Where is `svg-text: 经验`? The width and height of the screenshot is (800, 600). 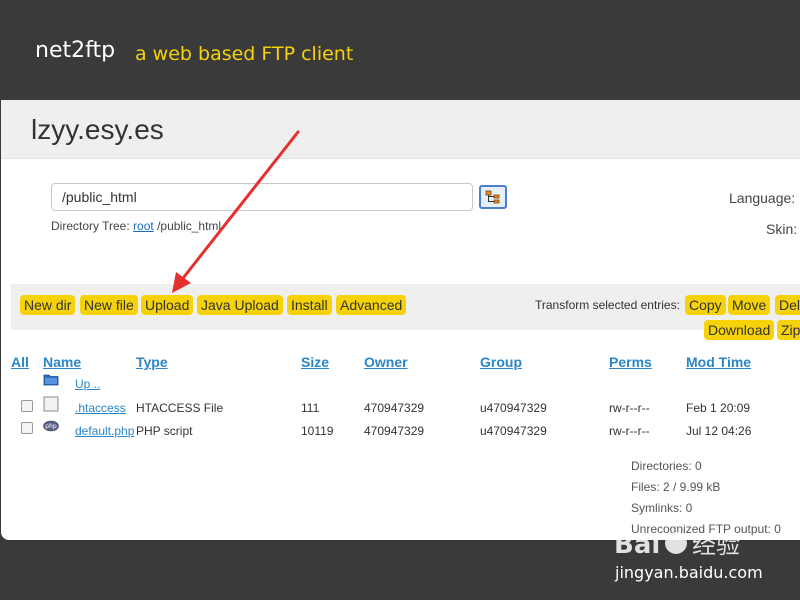 svg-text: 经验 is located at coordinates (716, 545).